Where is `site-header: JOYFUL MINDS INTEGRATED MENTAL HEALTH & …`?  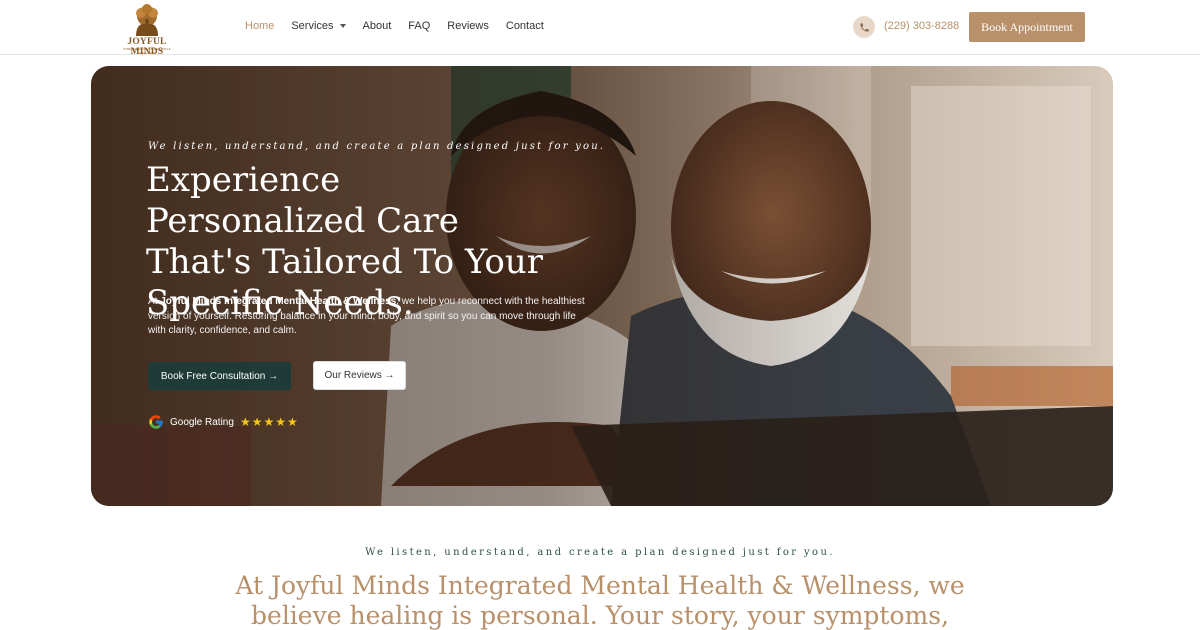
site-header: JOYFUL MINDS INTEGRATED MENTAL HEALTH & … is located at coordinates (600, 28).